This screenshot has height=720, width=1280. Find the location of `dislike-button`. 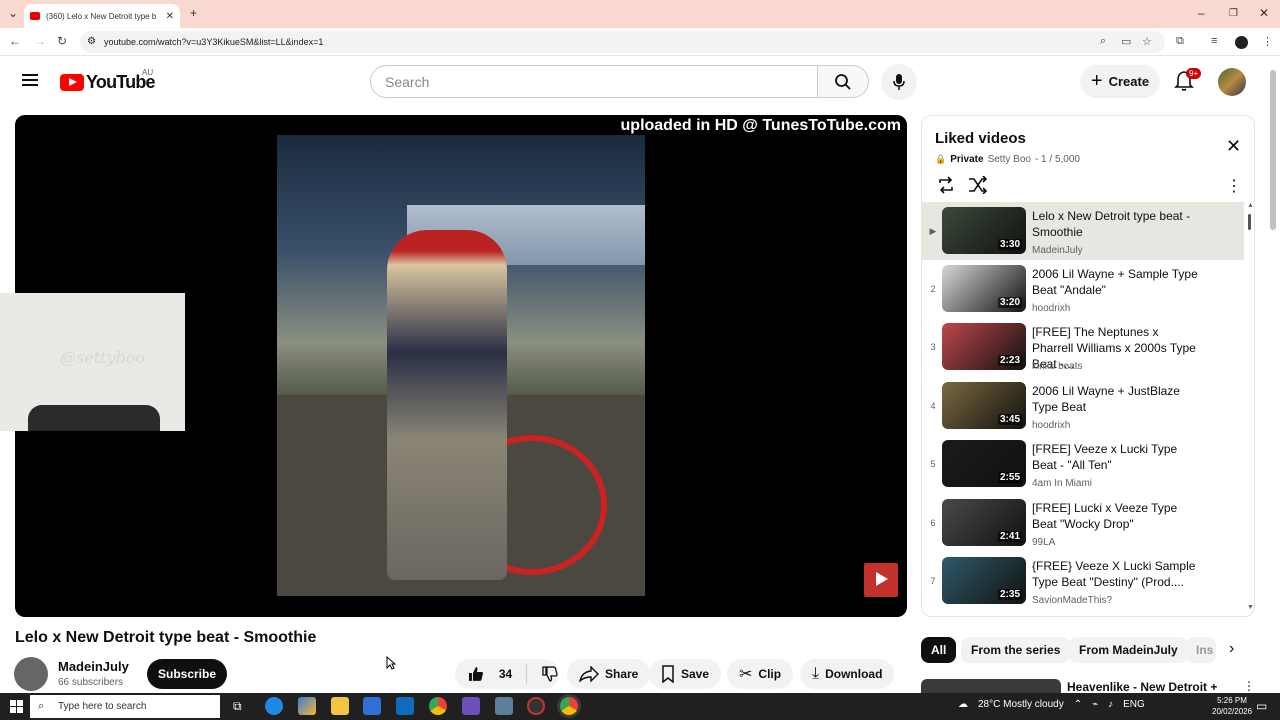

dislike-button is located at coordinates (550, 674).